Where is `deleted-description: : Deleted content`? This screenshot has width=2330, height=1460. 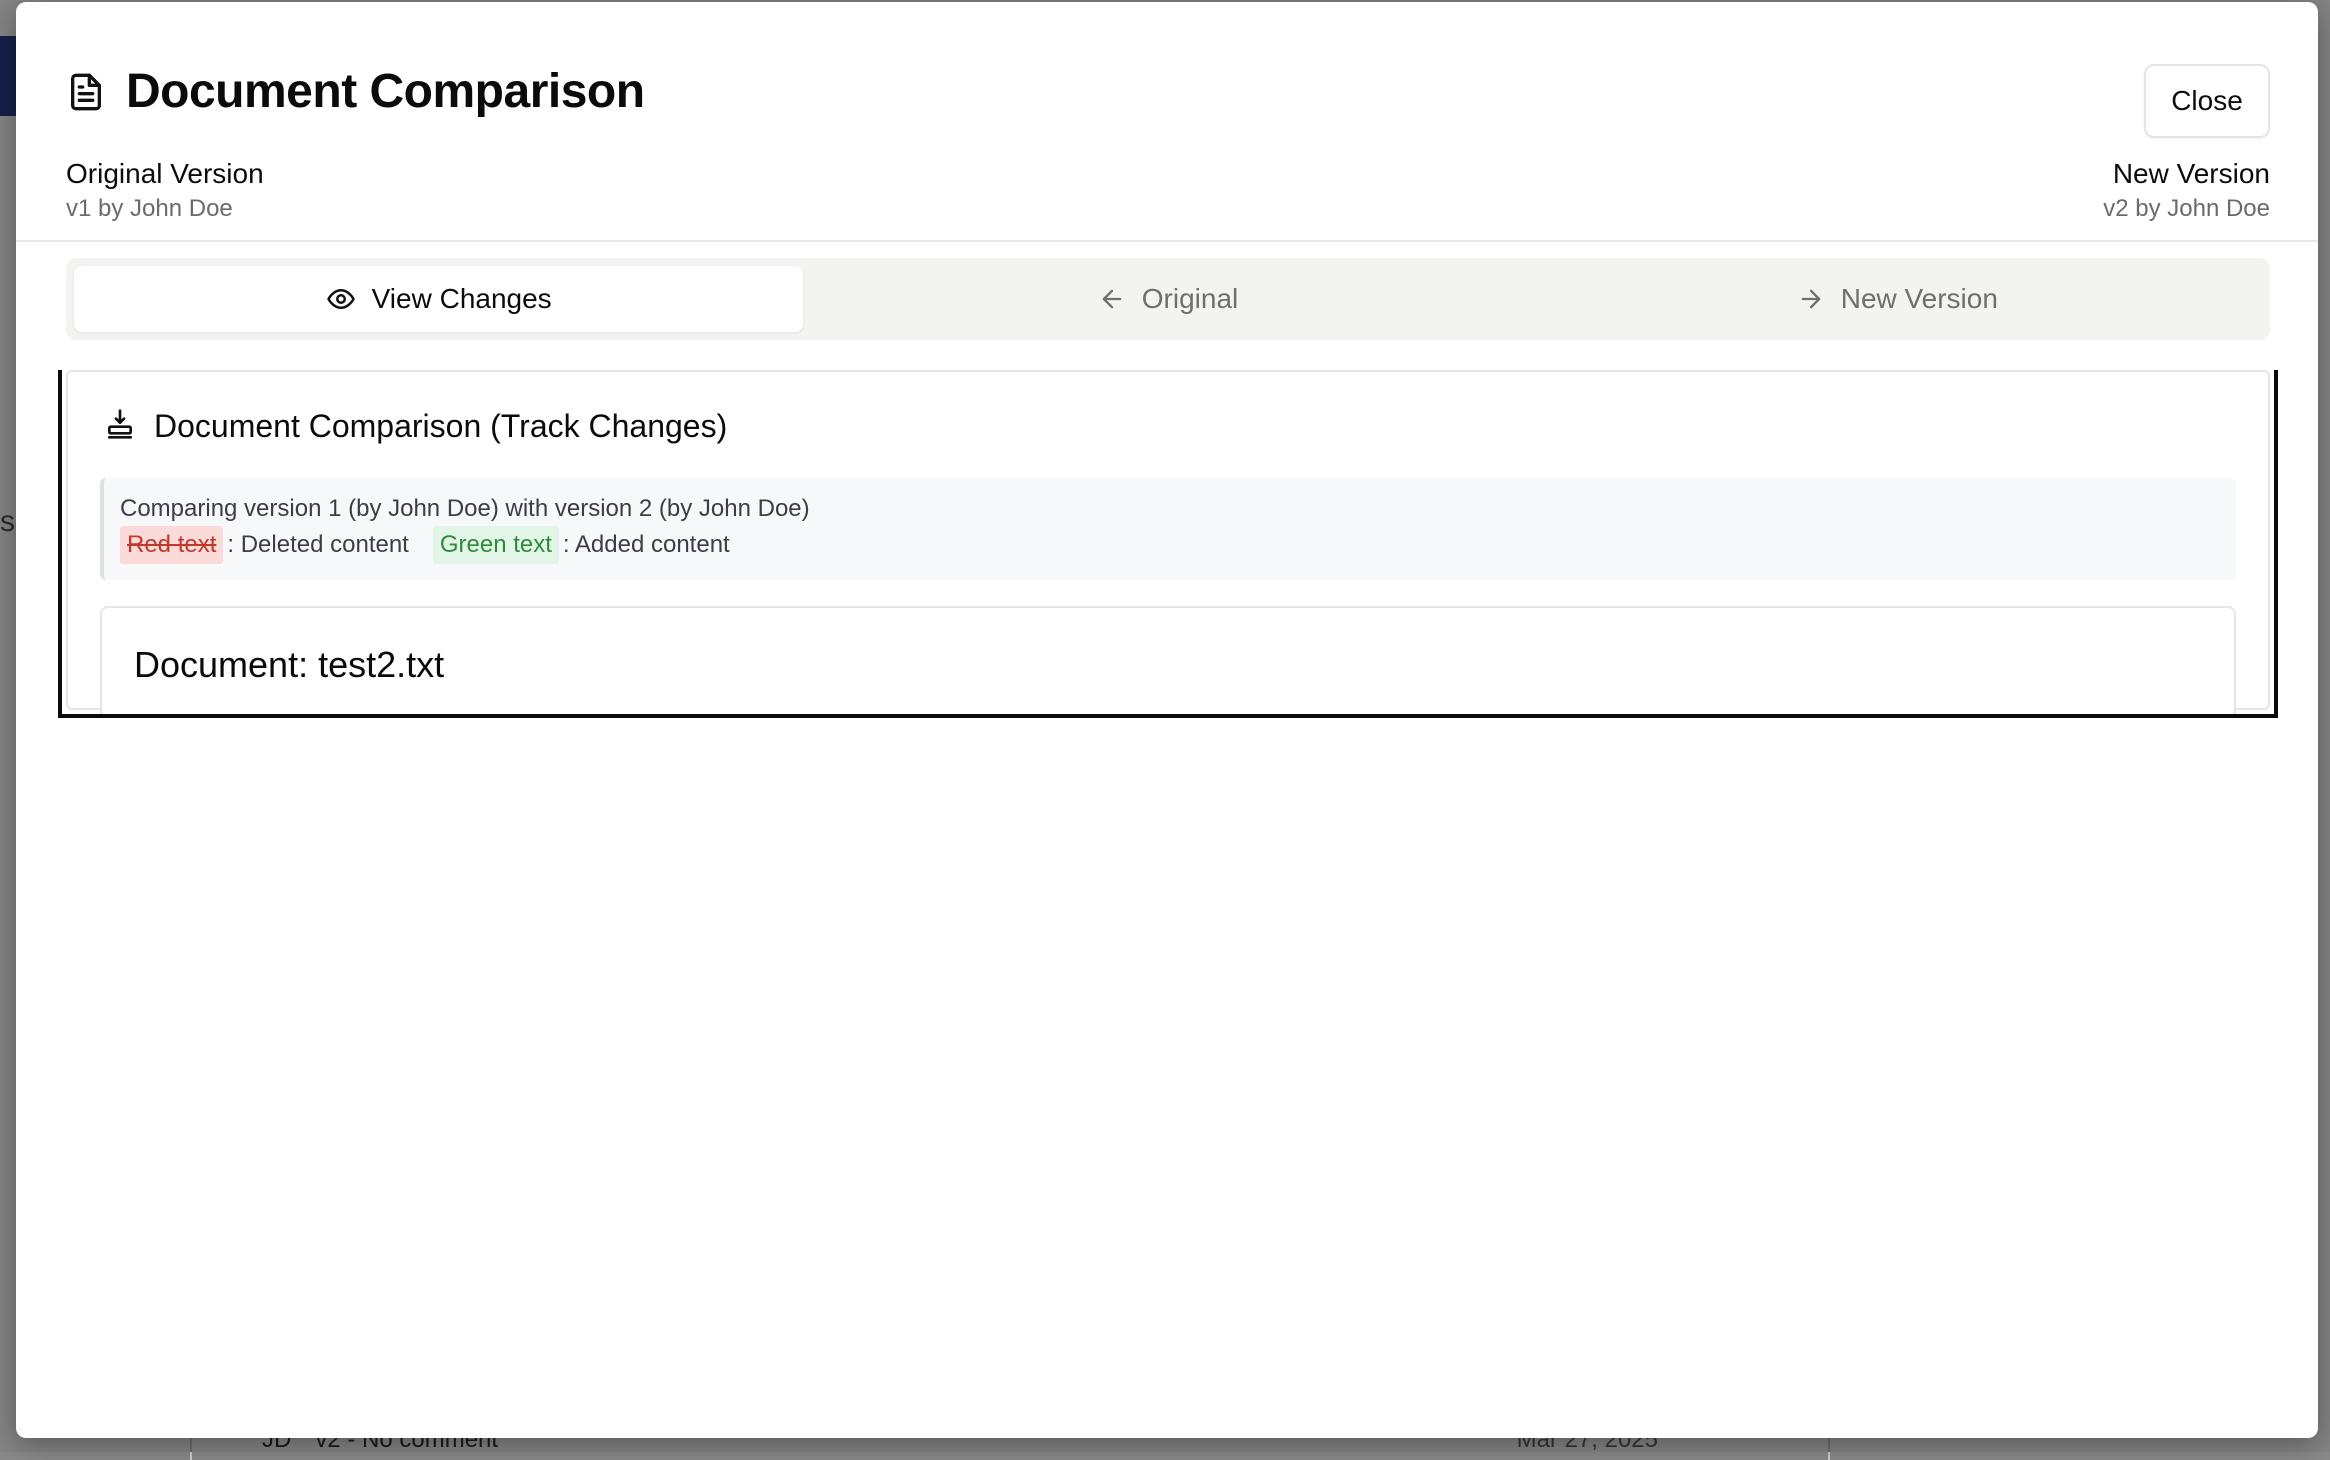 deleted-description: : Deleted content is located at coordinates (318, 544).